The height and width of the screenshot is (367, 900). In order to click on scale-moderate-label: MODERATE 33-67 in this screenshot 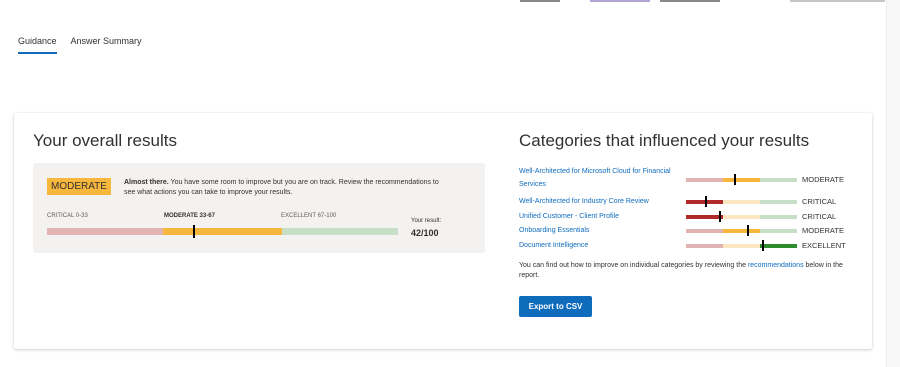, I will do `click(189, 216)`.